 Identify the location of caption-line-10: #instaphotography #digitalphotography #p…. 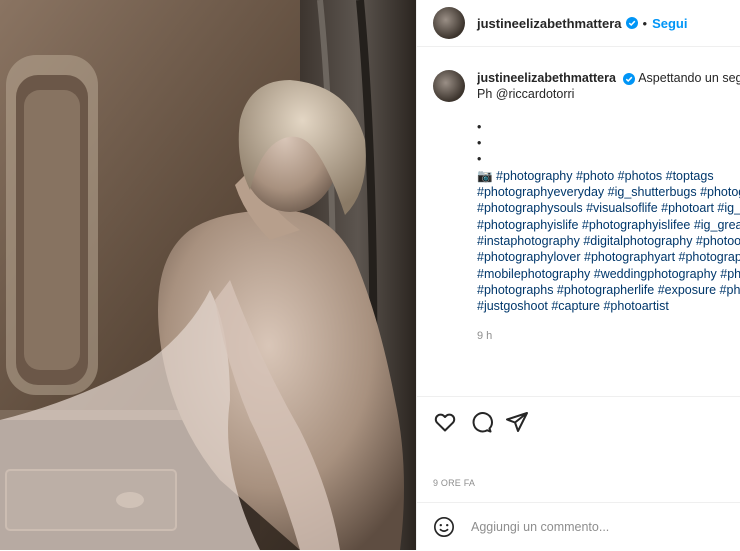
(608, 241).